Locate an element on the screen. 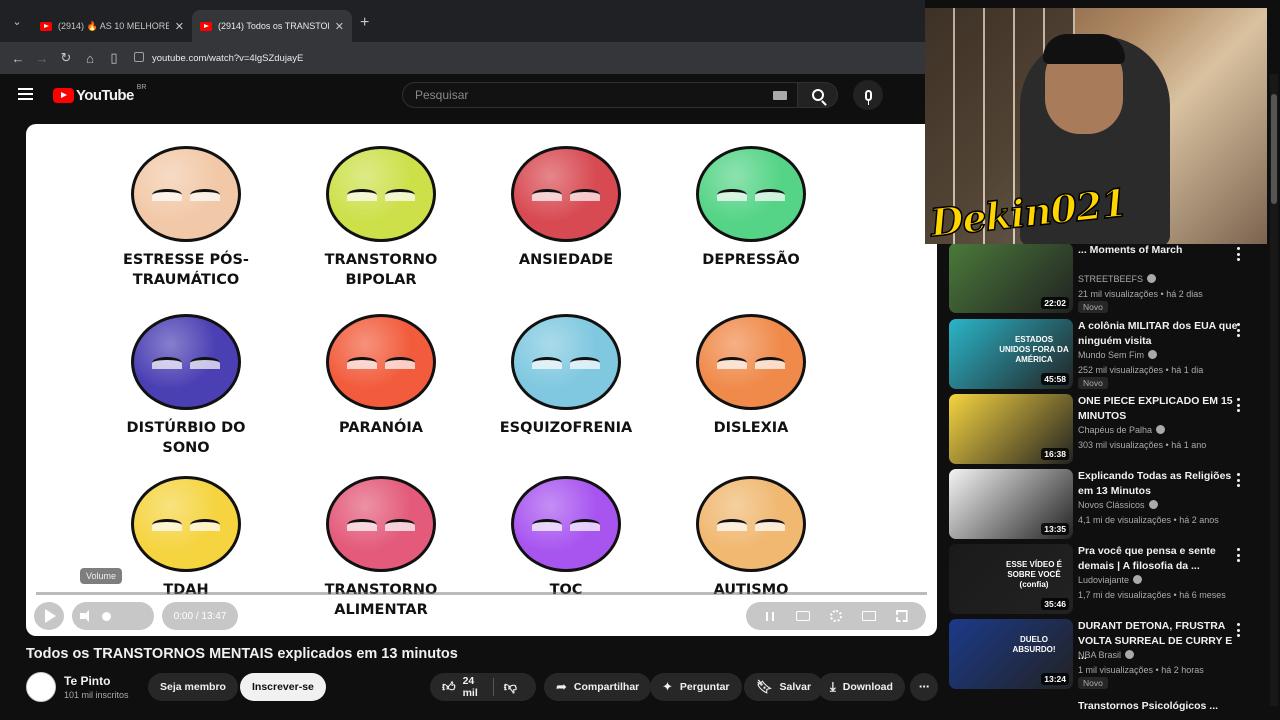  mute-icon is located at coordinates (87, 616).